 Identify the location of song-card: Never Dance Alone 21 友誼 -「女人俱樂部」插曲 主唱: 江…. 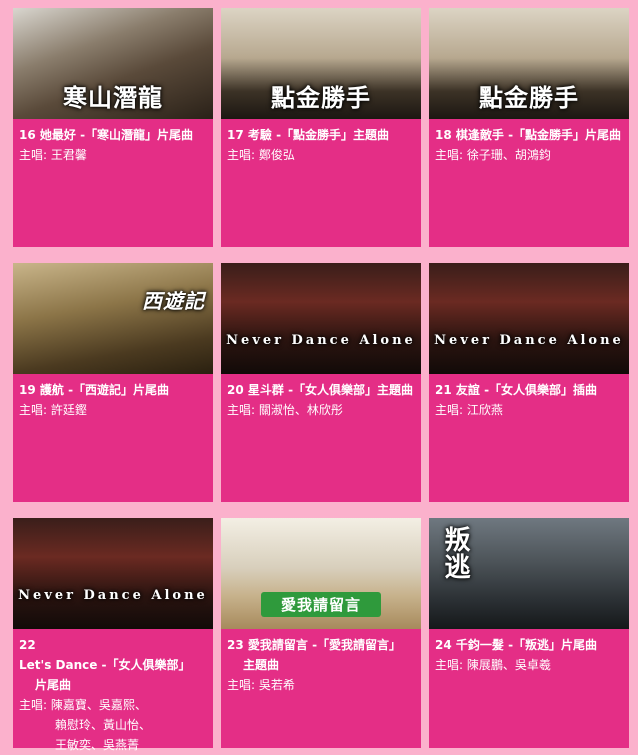
(529, 382).